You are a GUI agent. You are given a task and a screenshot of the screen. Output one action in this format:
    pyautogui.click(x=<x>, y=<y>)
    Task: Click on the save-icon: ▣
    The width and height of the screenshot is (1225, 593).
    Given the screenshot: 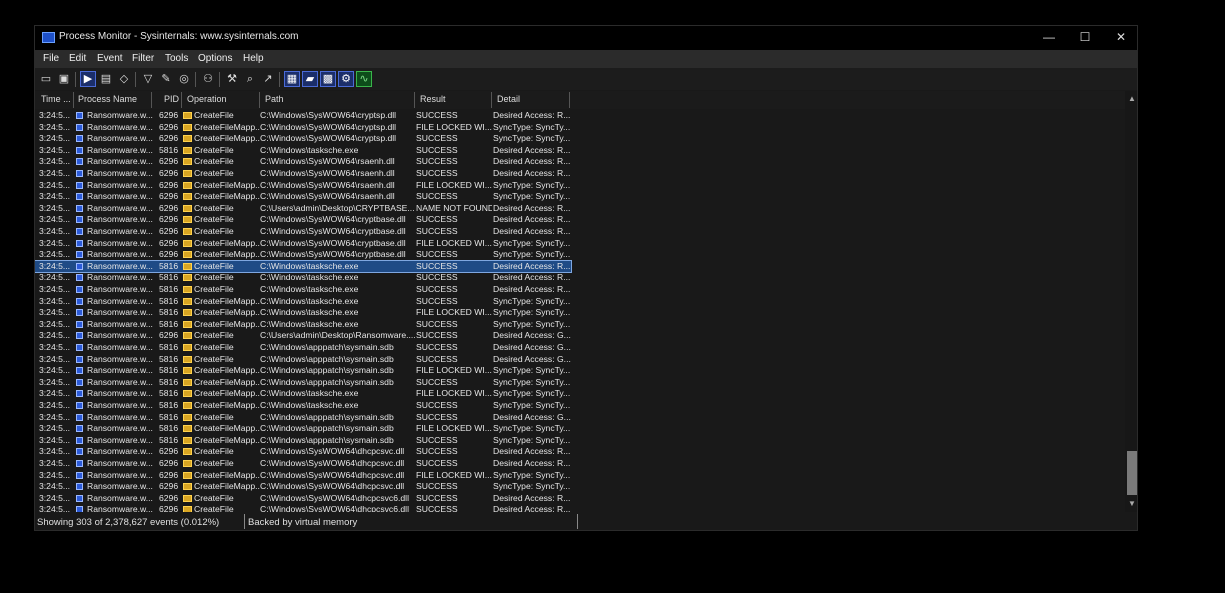 What is the action you would take?
    pyautogui.click(x=64, y=79)
    